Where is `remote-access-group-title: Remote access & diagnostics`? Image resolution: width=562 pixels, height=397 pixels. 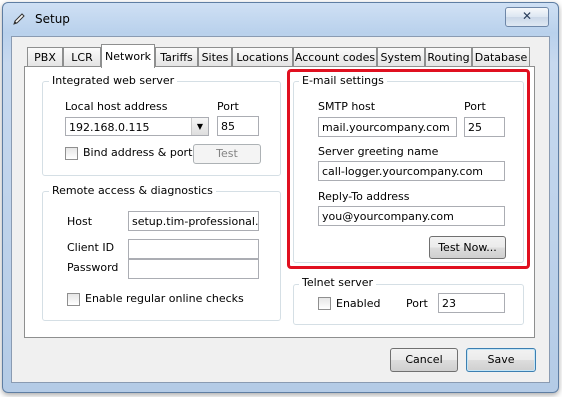 remote-access-group-title: Remote access & diagnostics is located at coordinates (132, 190).